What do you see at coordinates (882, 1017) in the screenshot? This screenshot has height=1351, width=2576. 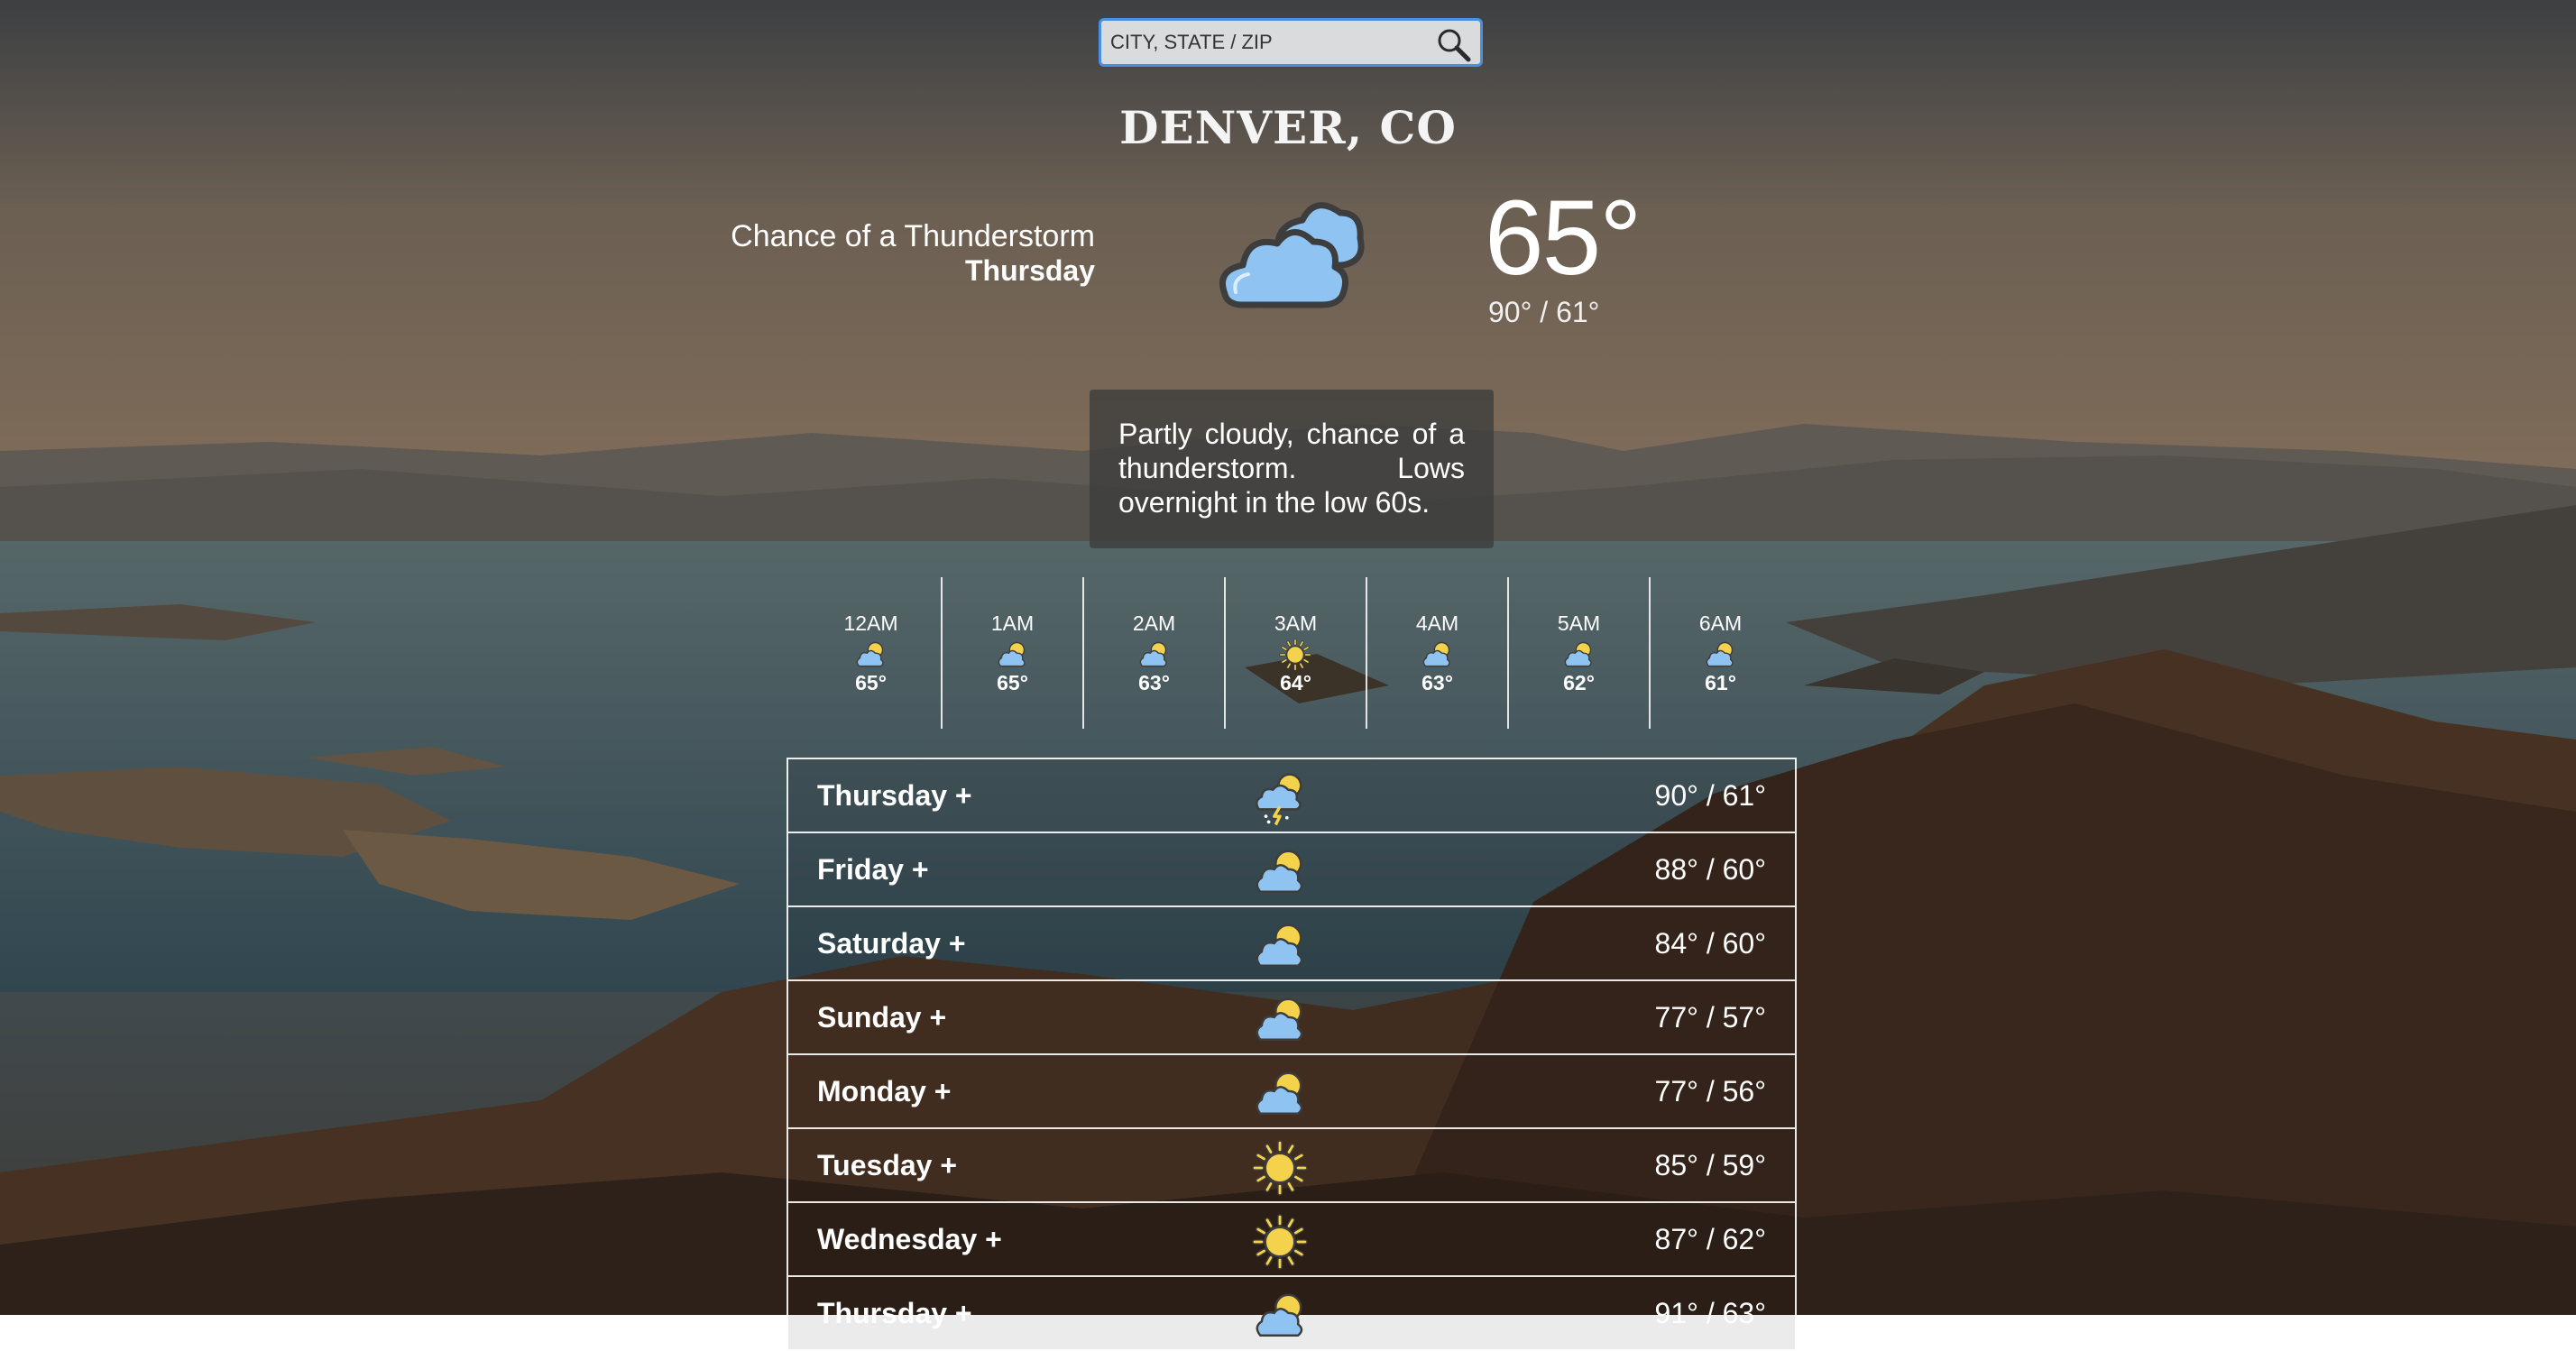 I see `day-name: Sunday +` at bounding box center [882, 1017].